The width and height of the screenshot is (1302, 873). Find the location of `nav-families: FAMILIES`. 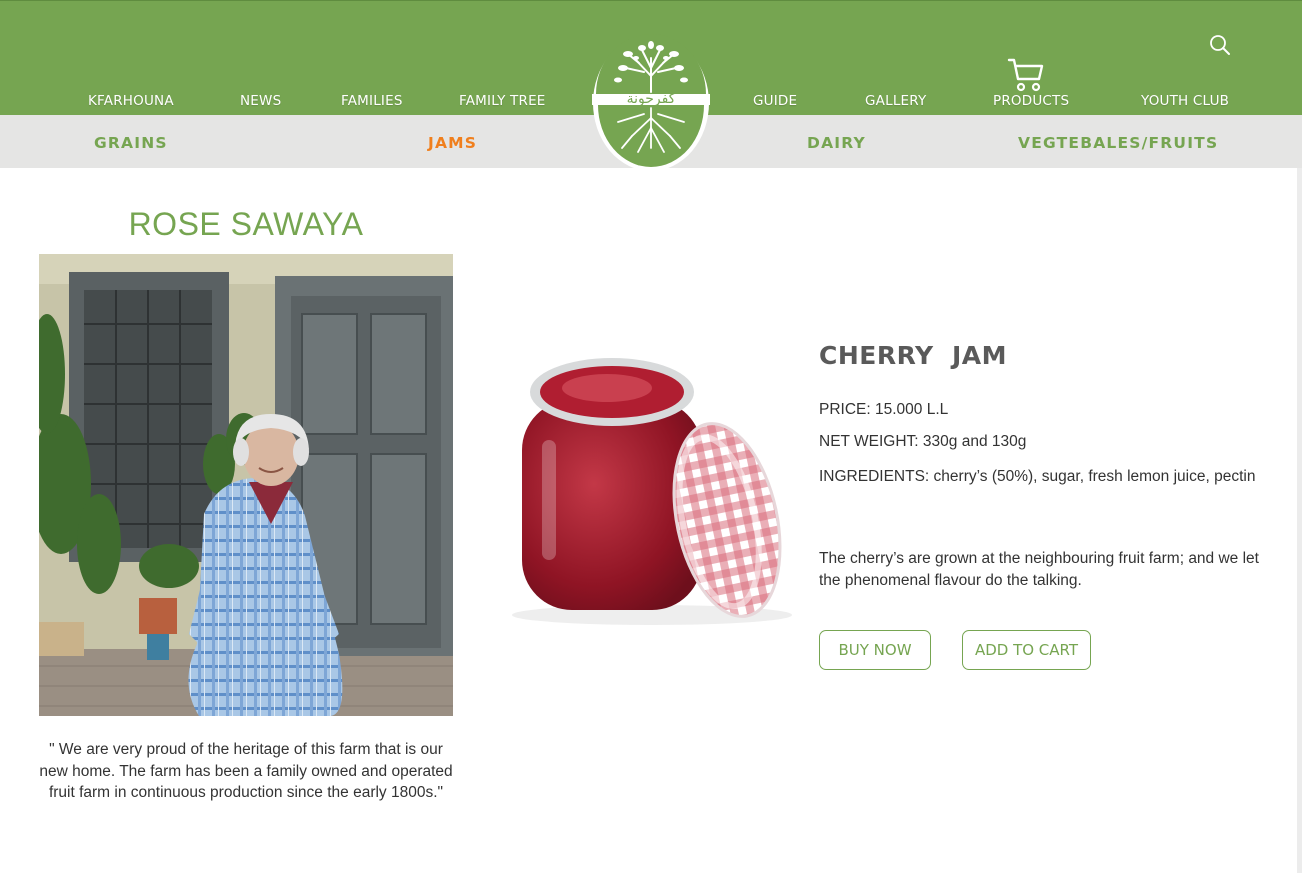

nav-families: FAMILIES is located at coordinates (372, 101).